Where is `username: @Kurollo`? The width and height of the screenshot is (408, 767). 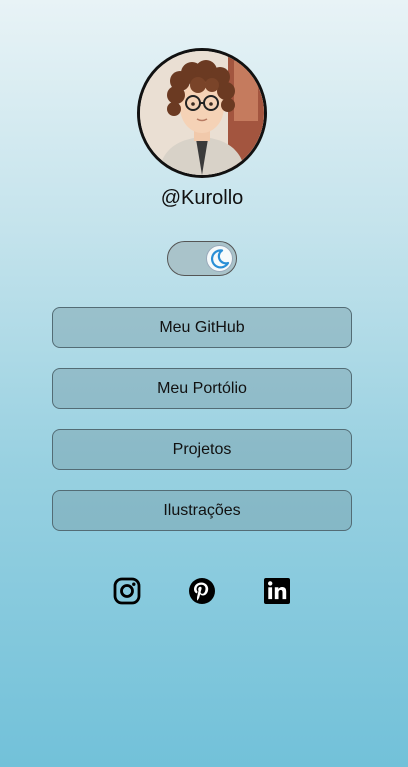 username: @Kurollo is located at coordinates (202, 198).